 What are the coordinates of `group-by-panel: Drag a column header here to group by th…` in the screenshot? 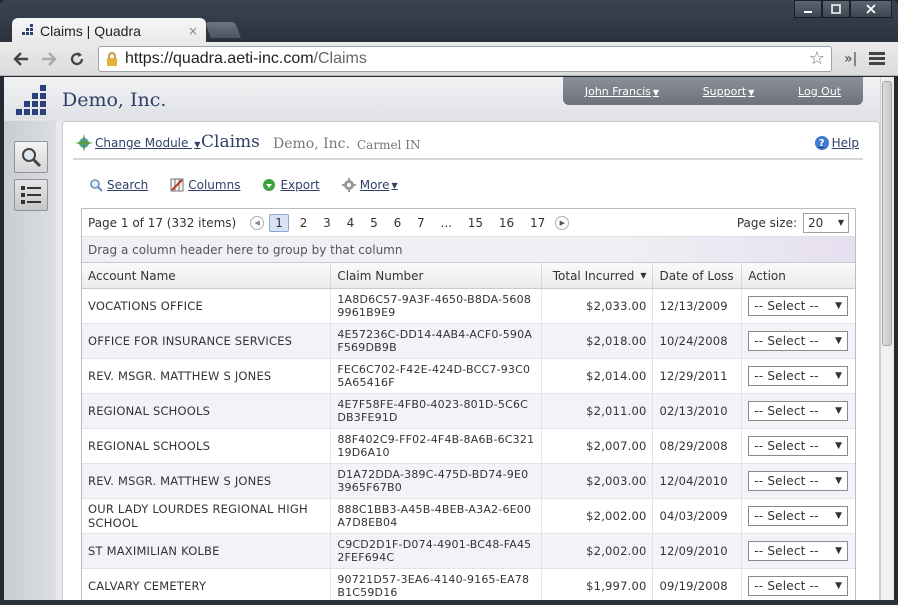 It's located at (468, 250).